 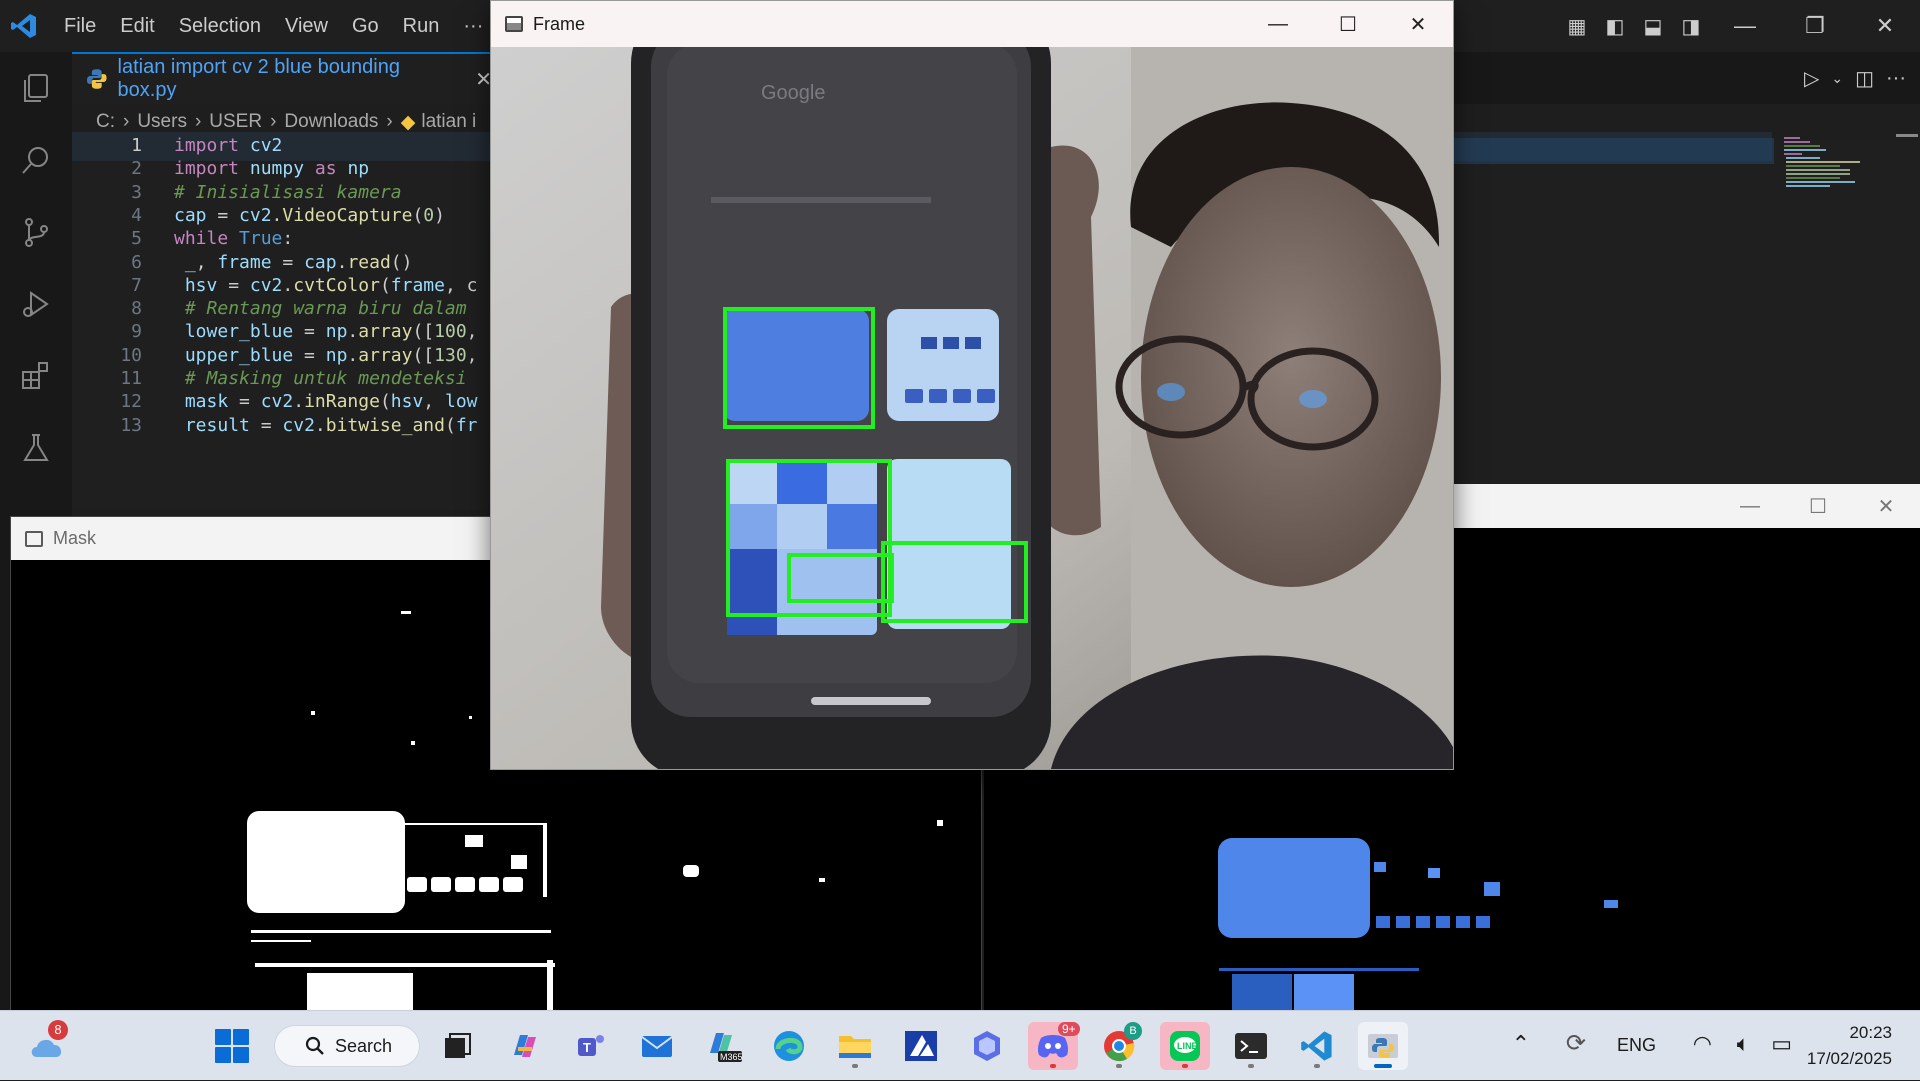 I want to click on wifi-icon: ◠, so click(x=1702, y=1044).